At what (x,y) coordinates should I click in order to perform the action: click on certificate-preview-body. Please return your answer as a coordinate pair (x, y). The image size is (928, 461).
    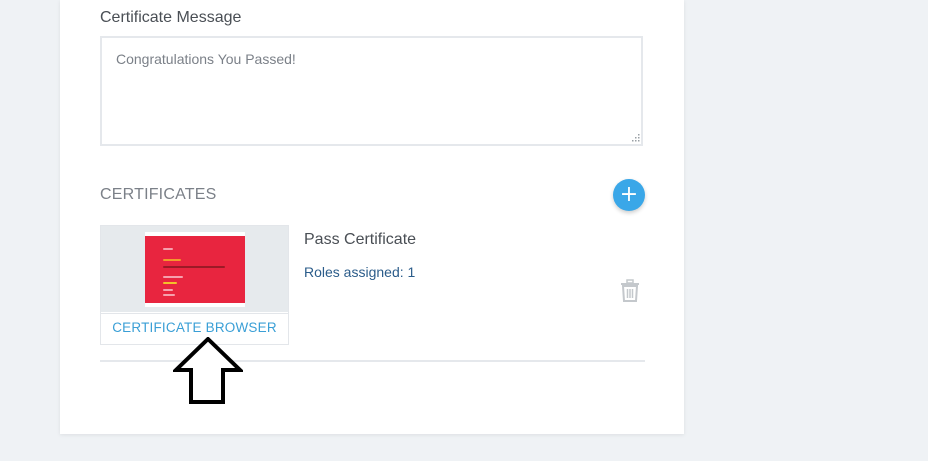
    Looking at the image, I should click on (195, 269).